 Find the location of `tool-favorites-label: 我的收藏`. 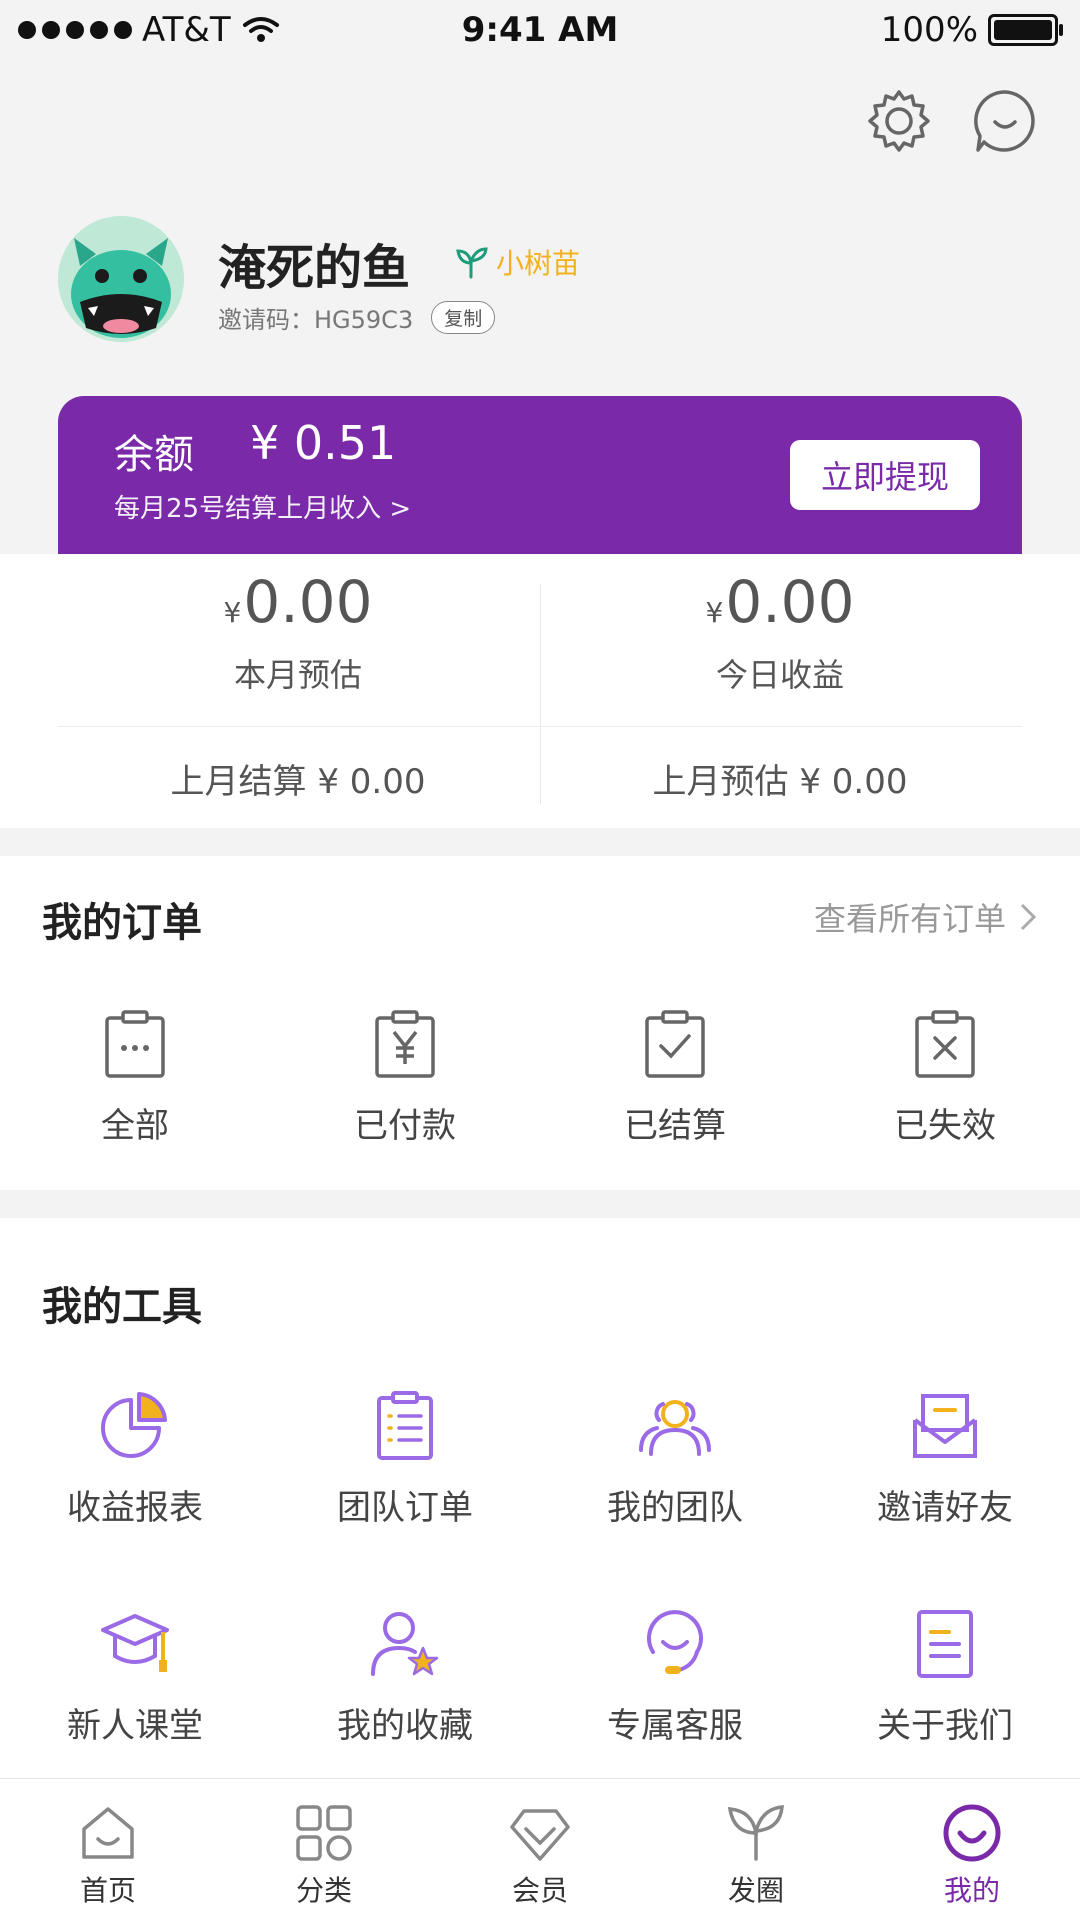

tool-favorites-label: 我的收藏 is located at coordinates (405, 1726).